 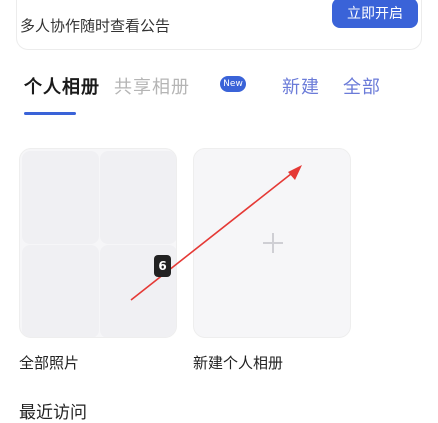 I want to click on new-album-tab: 新建, so click(x=301, y=86).